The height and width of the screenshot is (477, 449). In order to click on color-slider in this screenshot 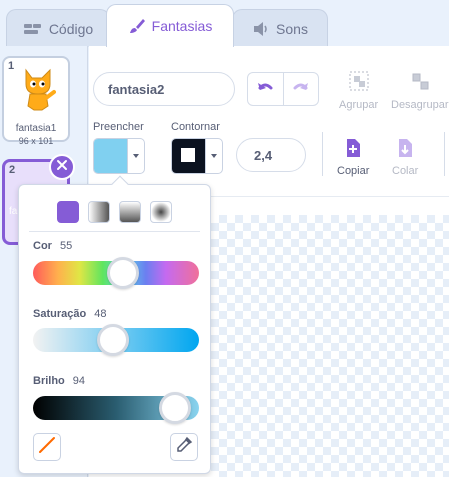, I will do `click(116, 273)`.